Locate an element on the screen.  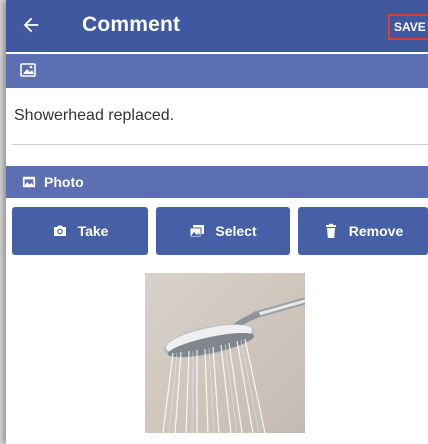
remove-photo-button: Remove is located at coordinates (363, 231).